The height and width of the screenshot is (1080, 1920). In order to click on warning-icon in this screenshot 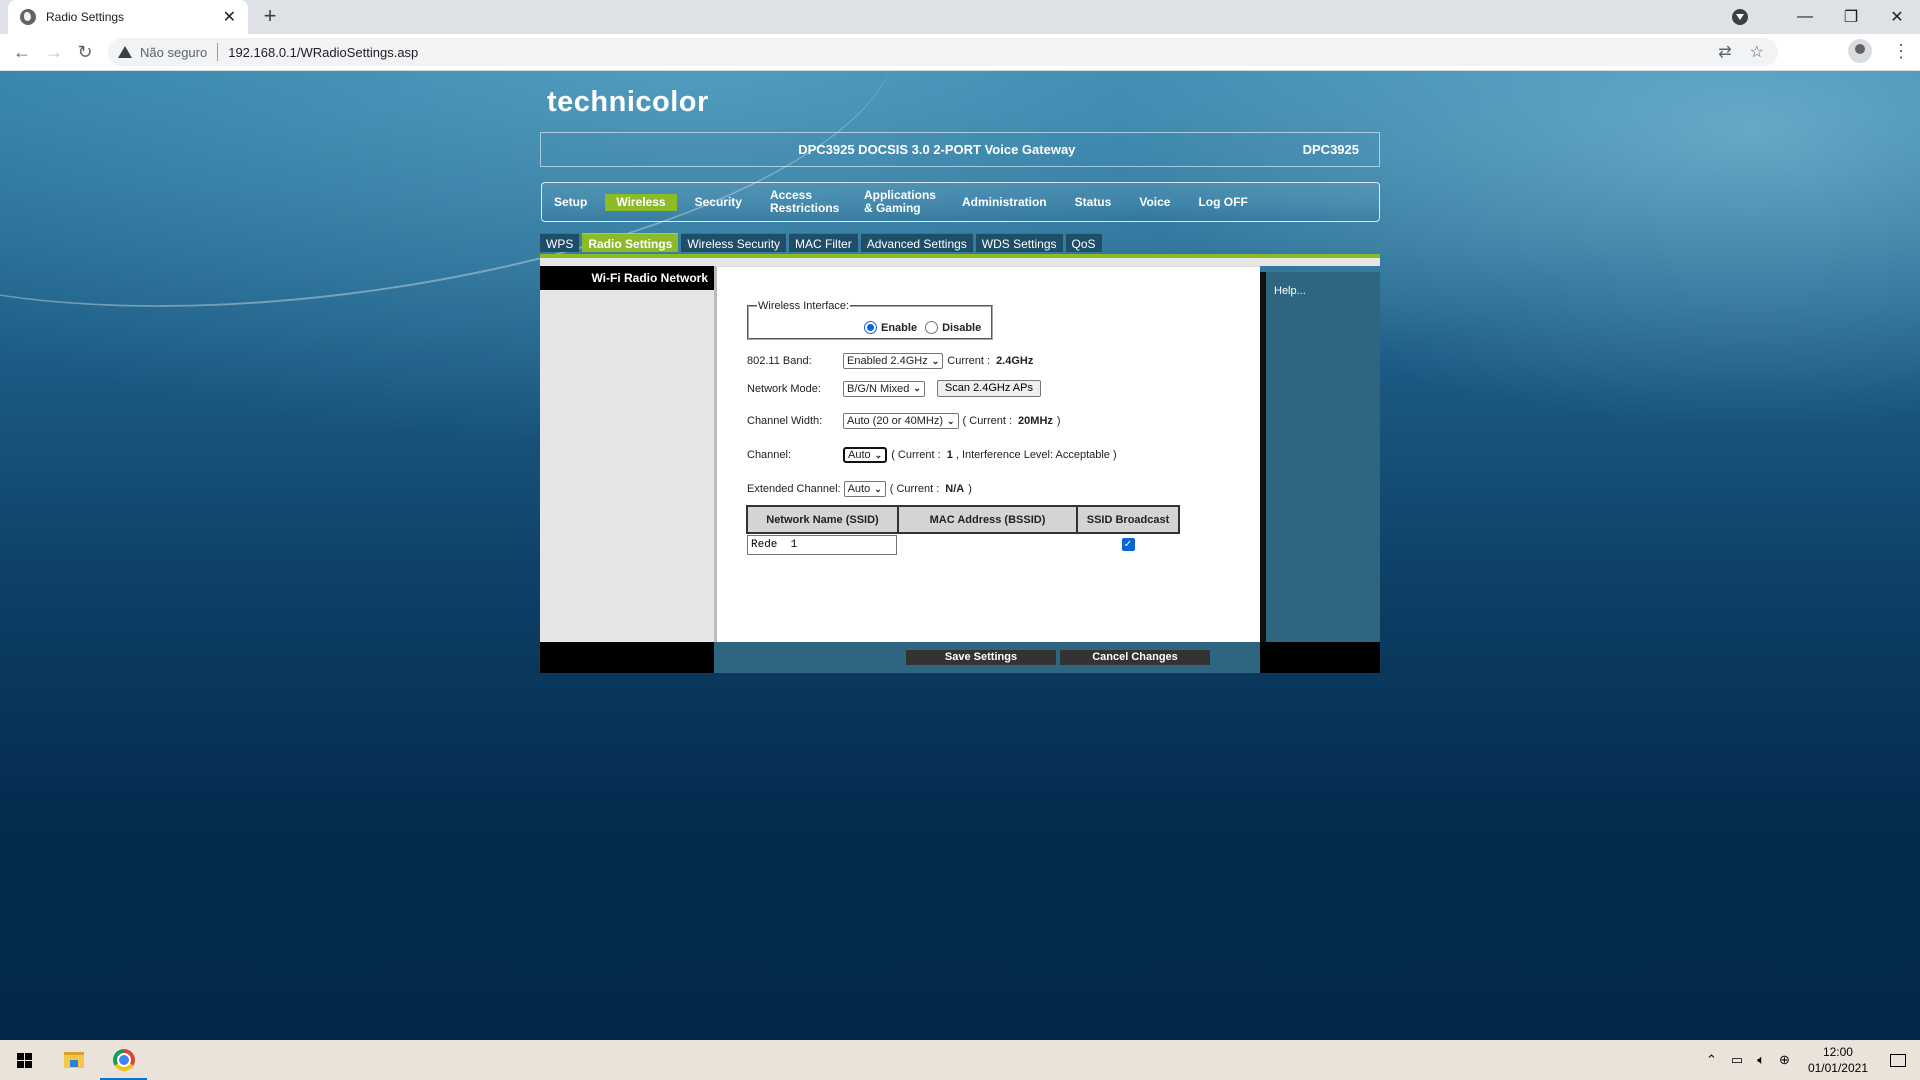, I will do `click(125, 52)`.